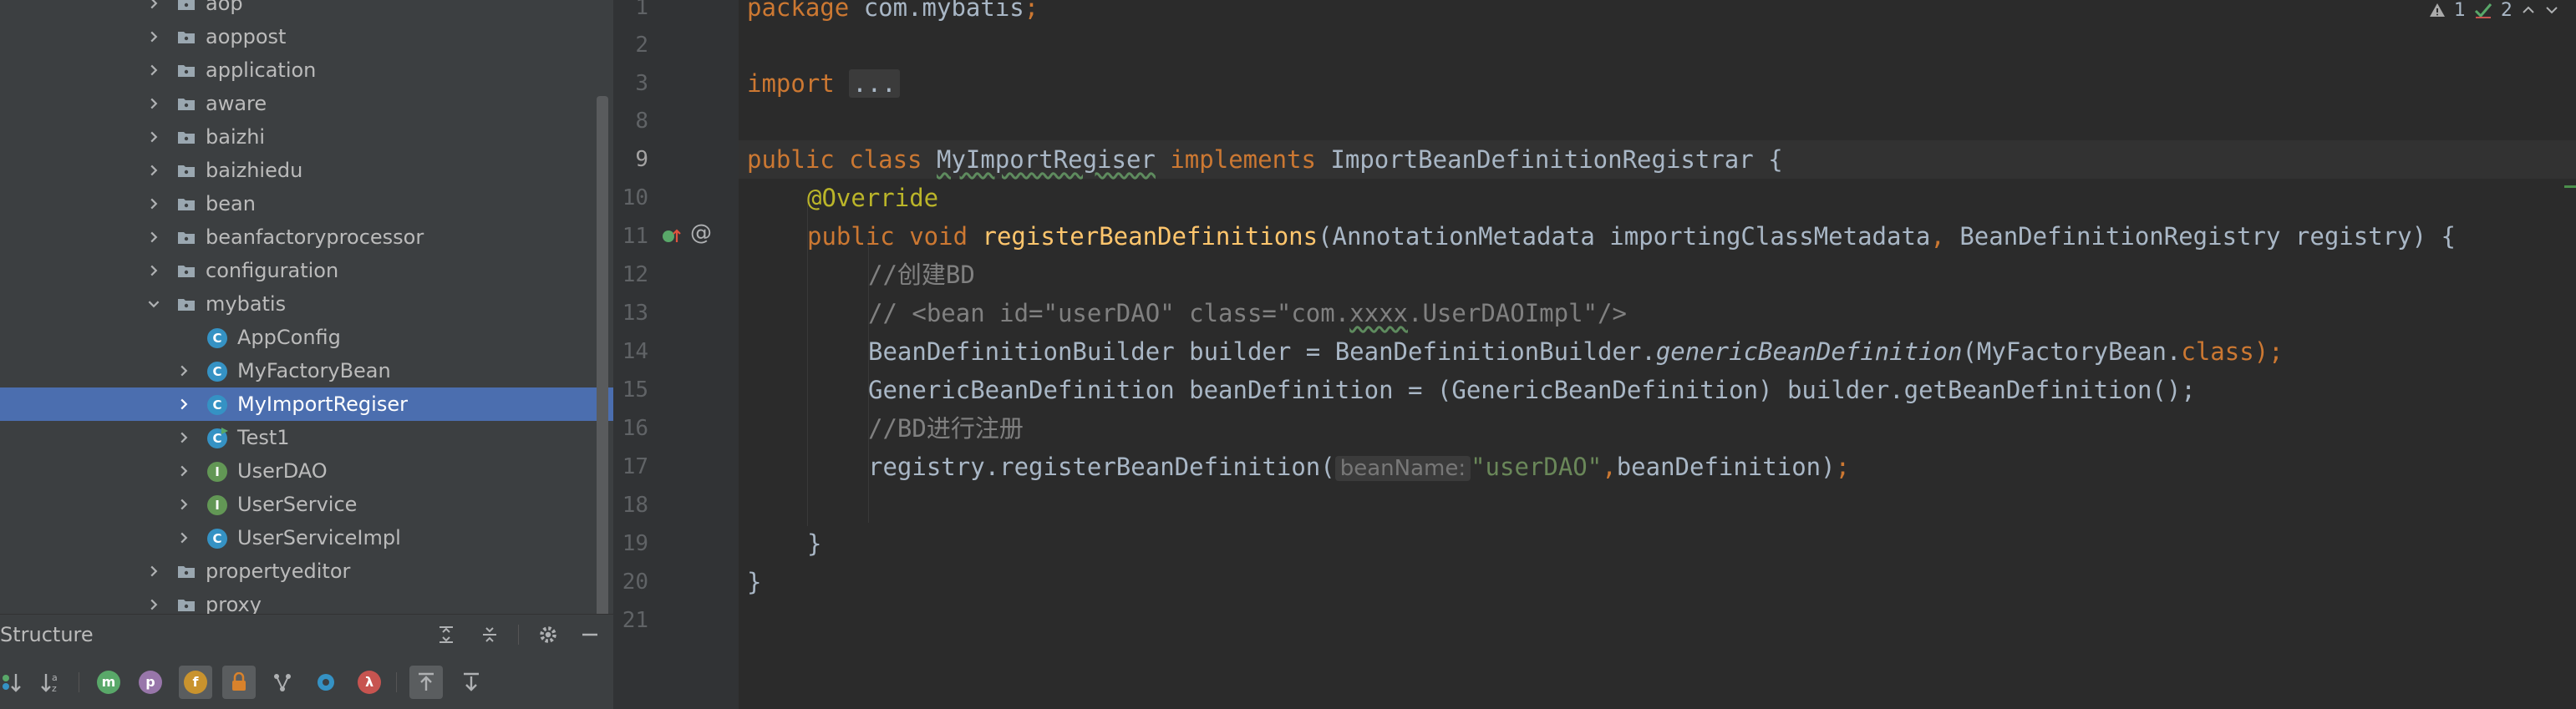 This screenshot has height=709, width=2576. I want to click on annotation-token: @Override, so click(873, 198).